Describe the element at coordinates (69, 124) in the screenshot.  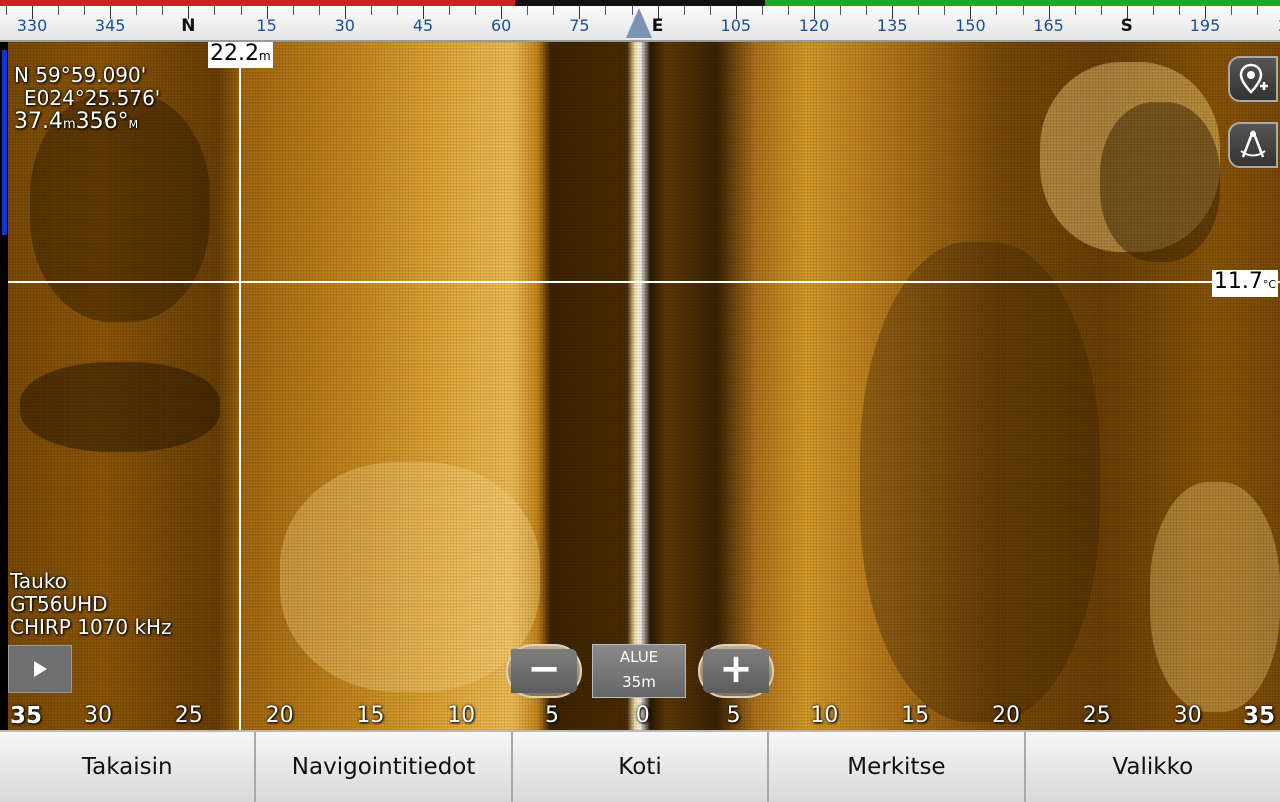
I see `distance-unit: m` at that location.